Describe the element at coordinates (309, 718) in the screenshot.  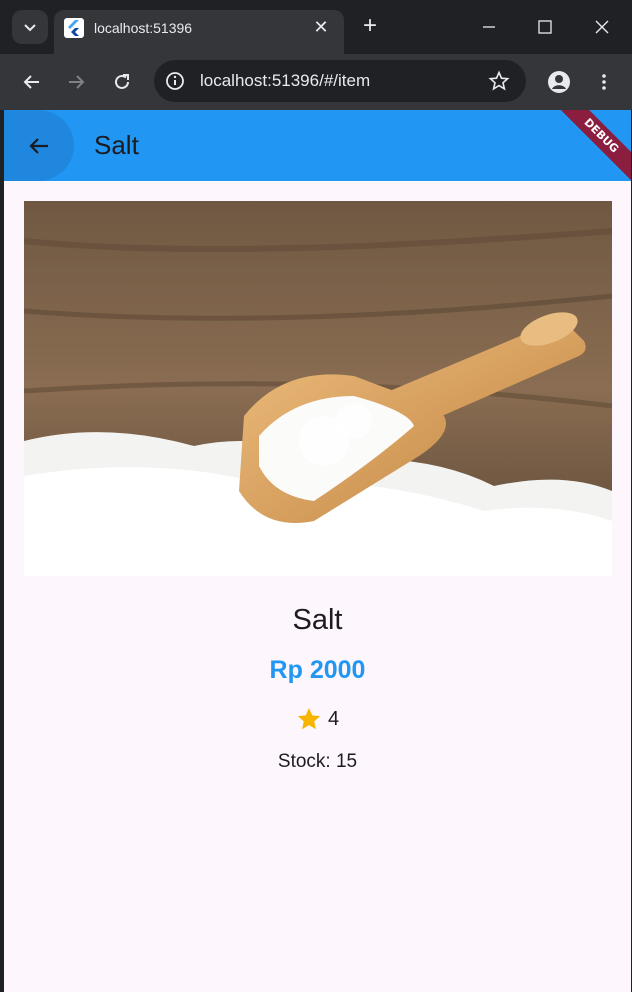
I see `star-icon` at that location.